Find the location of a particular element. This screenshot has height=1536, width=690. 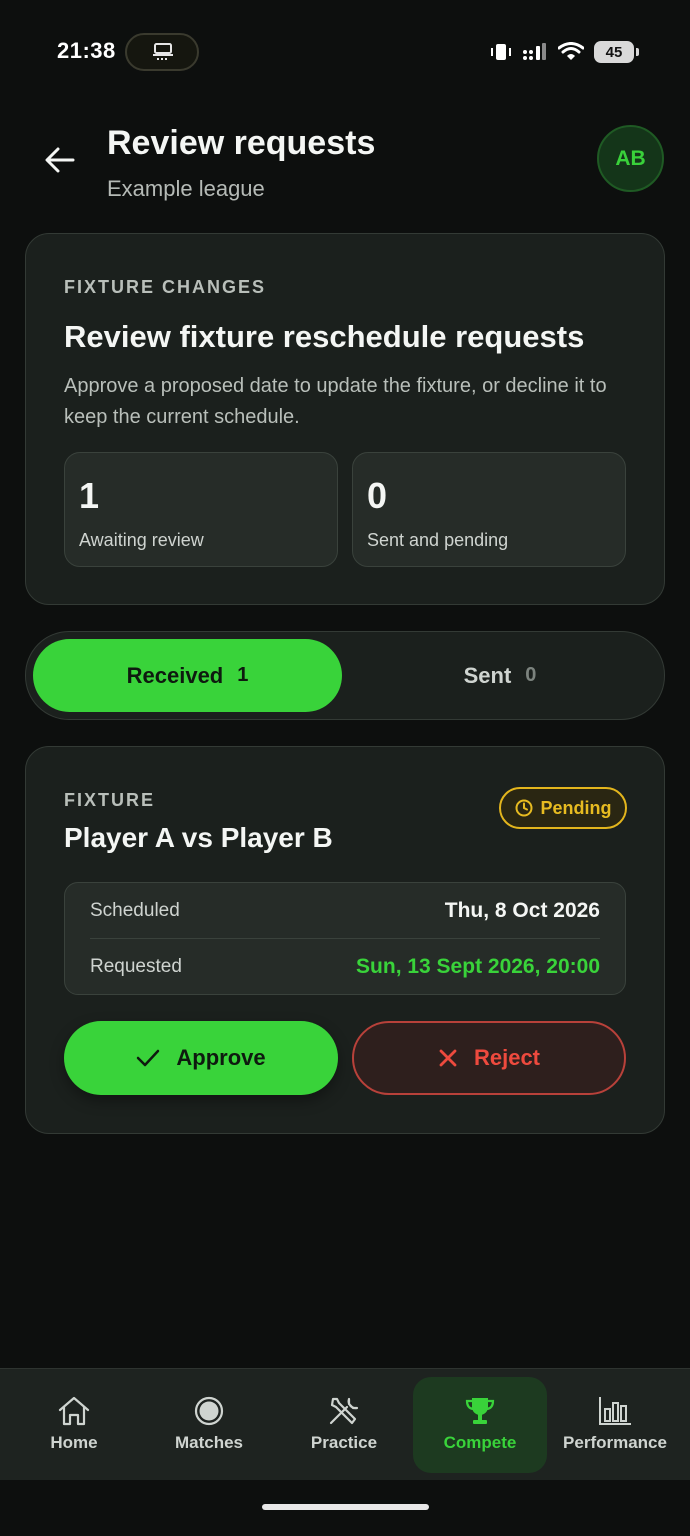

cast-icon is located at coordinates (163, 51).